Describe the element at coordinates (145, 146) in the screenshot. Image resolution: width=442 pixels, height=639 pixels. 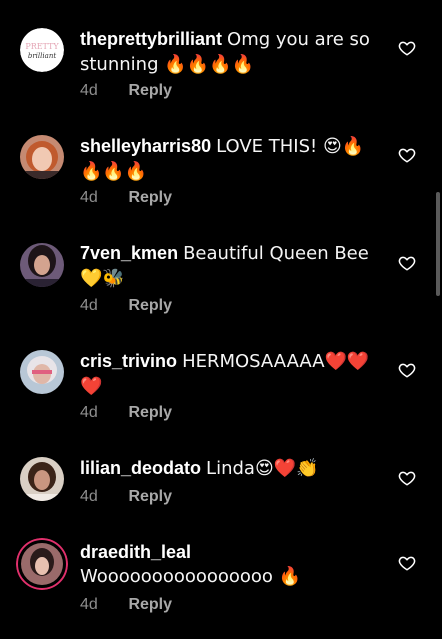
I see `comment-username: shelleyharris80` at that location.